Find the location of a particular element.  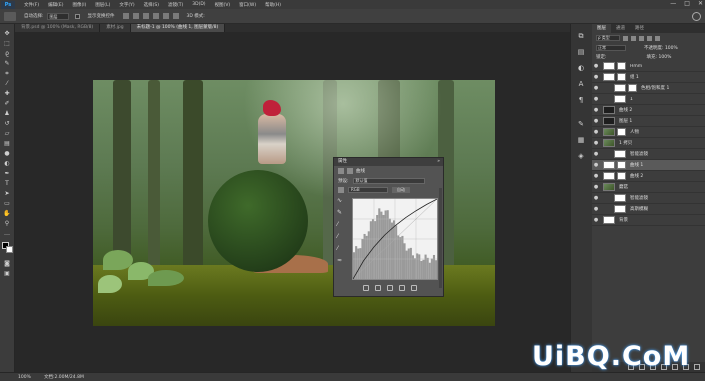

screen-mode-icon: ▣ is located at coordinates (7, 273).